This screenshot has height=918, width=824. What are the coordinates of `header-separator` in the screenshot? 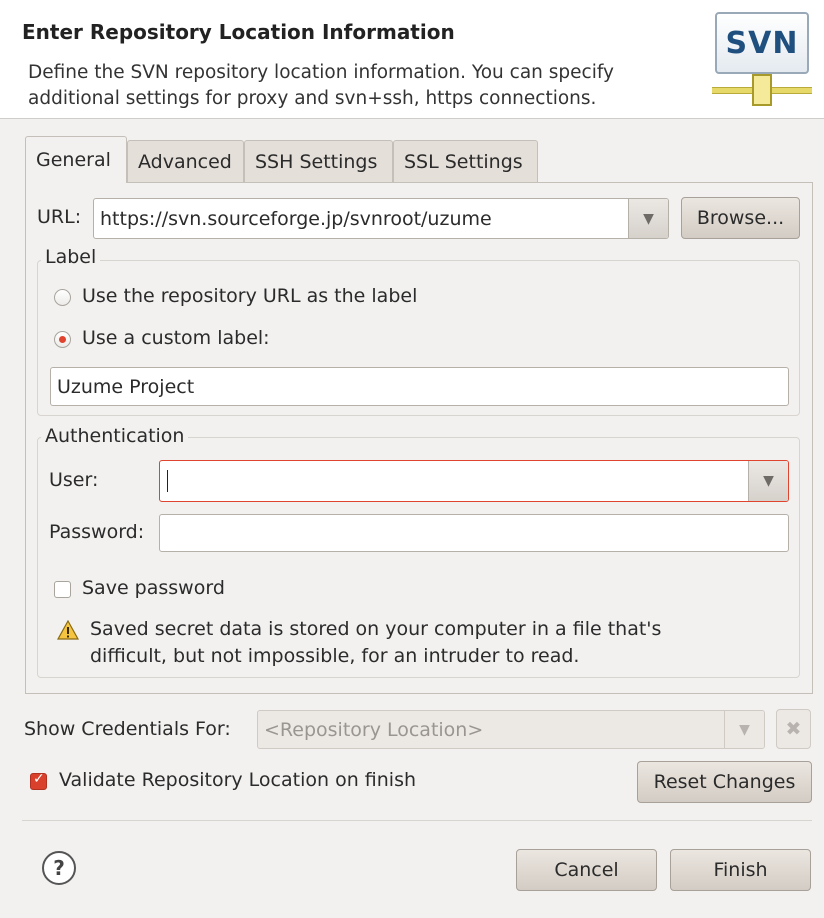 It's located at (412, 118).